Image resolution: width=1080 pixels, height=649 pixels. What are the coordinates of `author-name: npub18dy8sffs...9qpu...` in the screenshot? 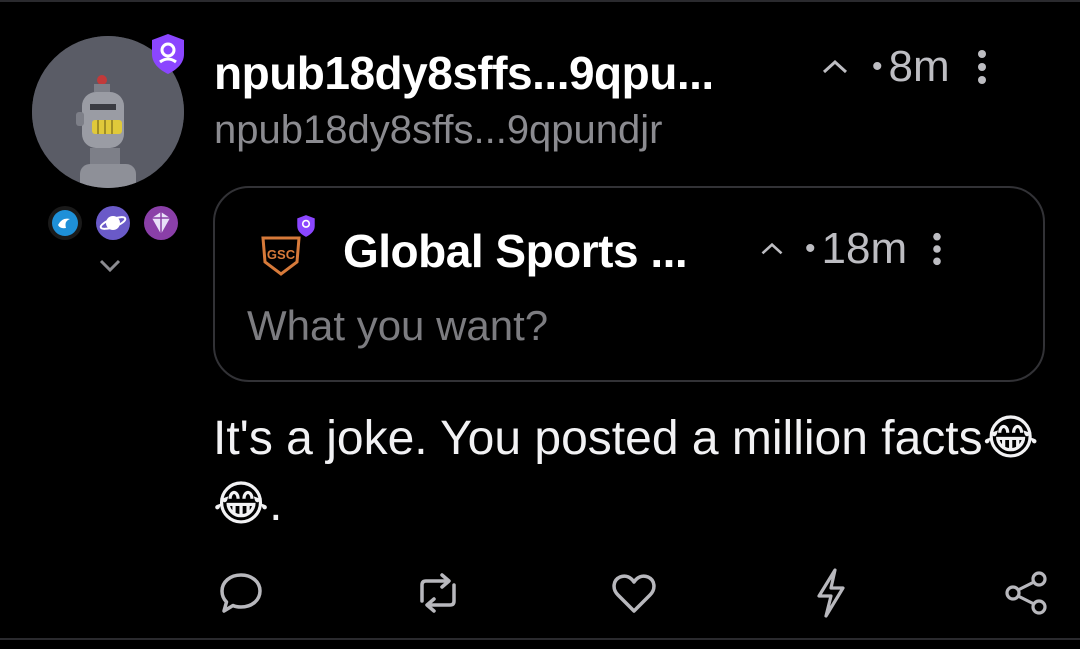 It's located at (464, 73).